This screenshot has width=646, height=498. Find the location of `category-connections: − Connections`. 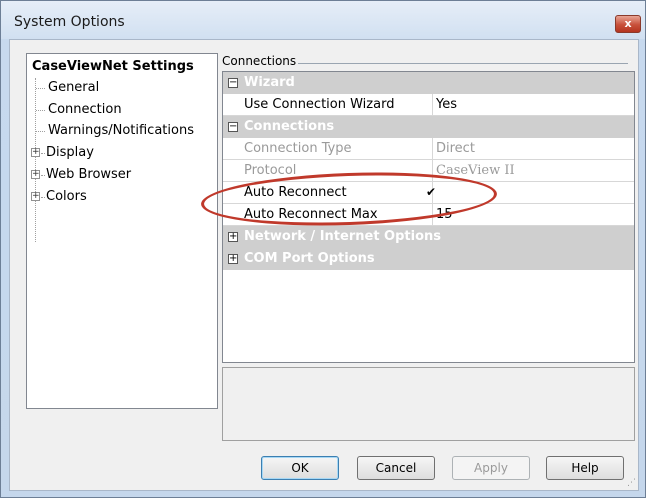

category-connections: − Connections is located at coordinates (428, 127).